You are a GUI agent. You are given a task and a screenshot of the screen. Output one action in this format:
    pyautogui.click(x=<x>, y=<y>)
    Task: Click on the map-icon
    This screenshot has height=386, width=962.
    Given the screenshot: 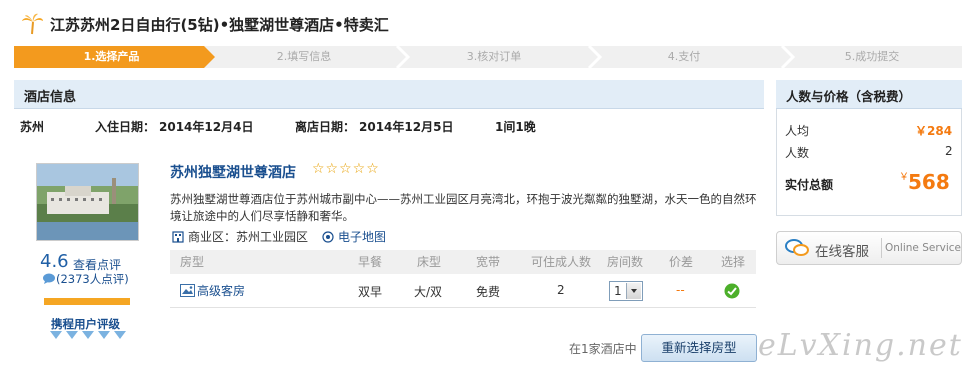 What is the action you would take?
    pyautogui.click(x=328, y=236)
    